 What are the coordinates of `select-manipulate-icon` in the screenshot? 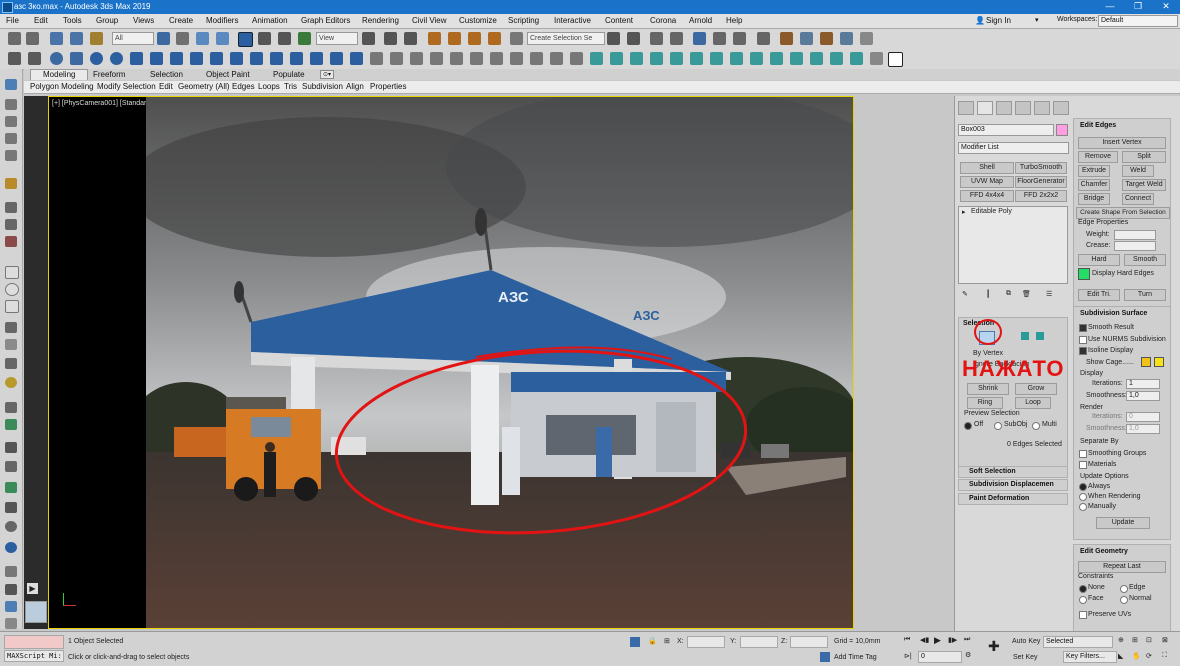 It's located at (390, 38).